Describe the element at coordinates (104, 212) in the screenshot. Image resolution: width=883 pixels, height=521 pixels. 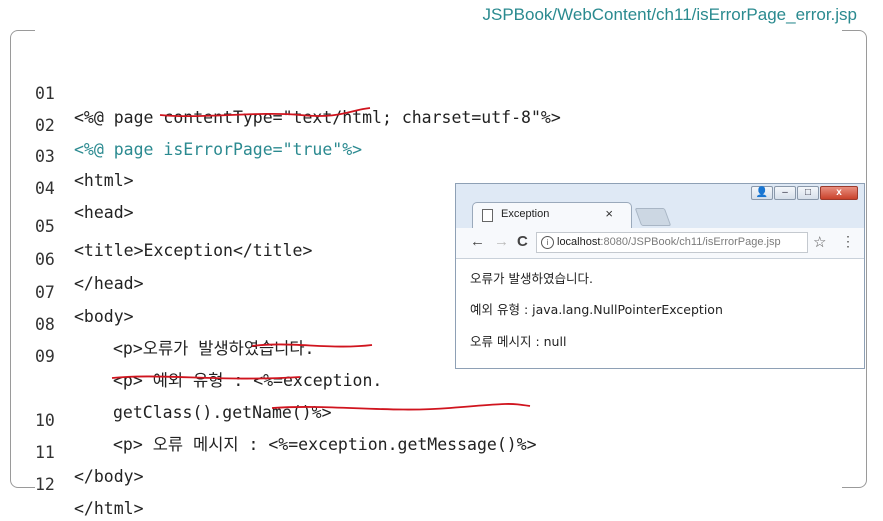
I see `code-text: <head>` at that location.